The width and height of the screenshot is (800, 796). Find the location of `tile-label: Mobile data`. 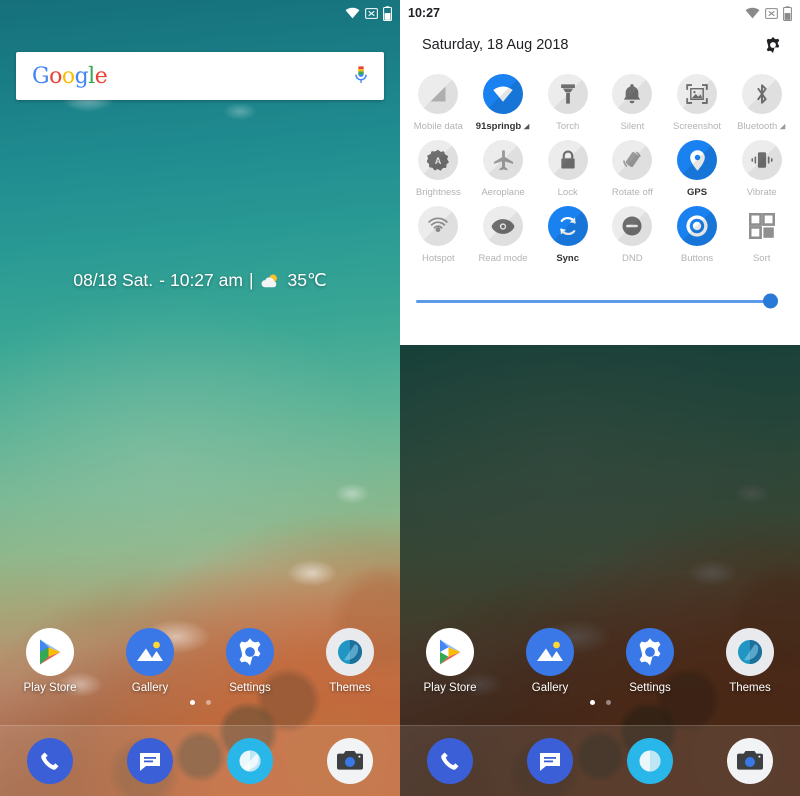

tile-label: Mobile data is located at coordinates (438, 126).